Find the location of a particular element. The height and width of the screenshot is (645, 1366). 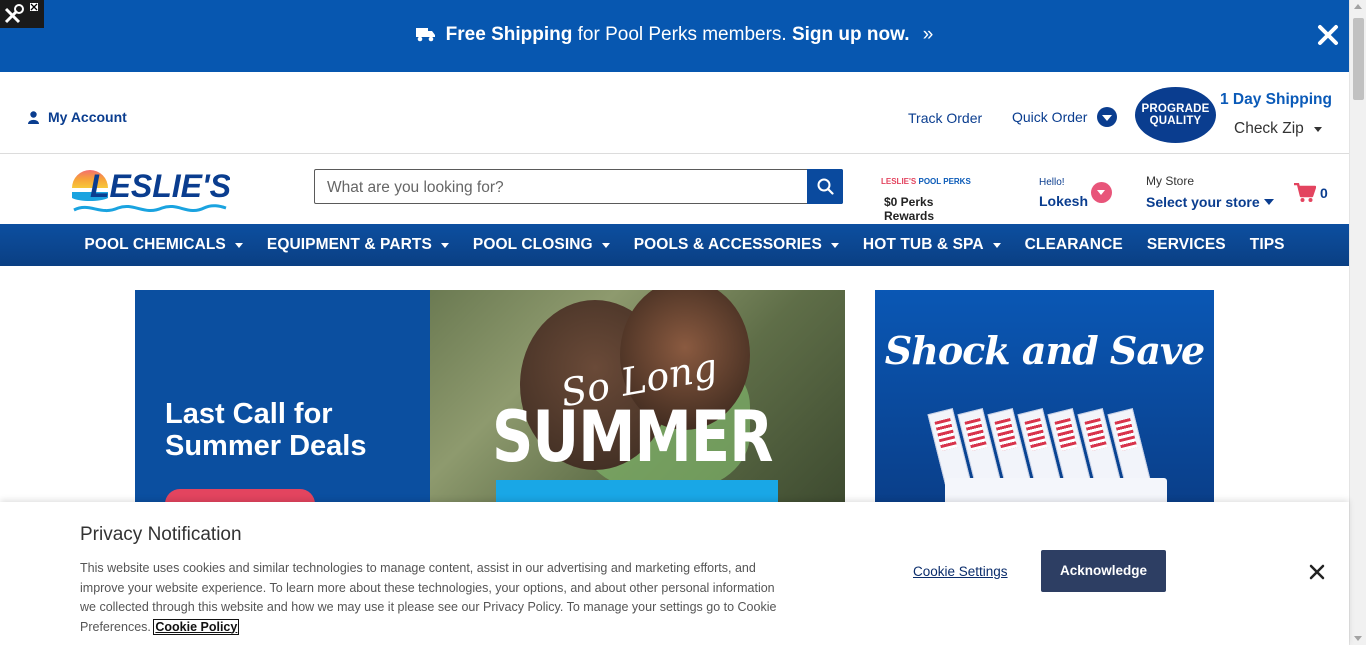

pool-perks-logo: LESLIE'S POOL PERKS is located at coordinates (933, 181).